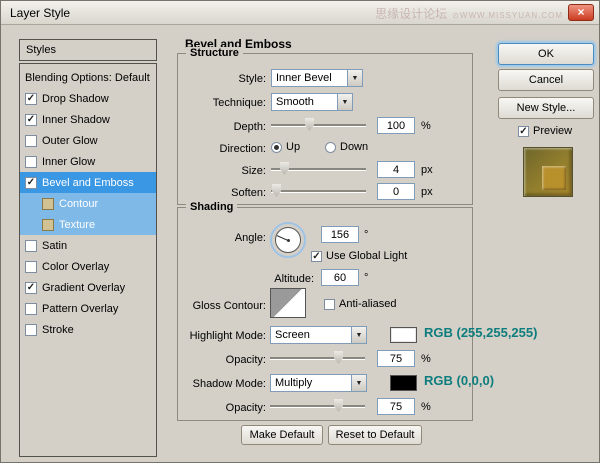 The width and height of the screenshot is (600, 463). I want to click on soften-unit: px, so click(427, 192).